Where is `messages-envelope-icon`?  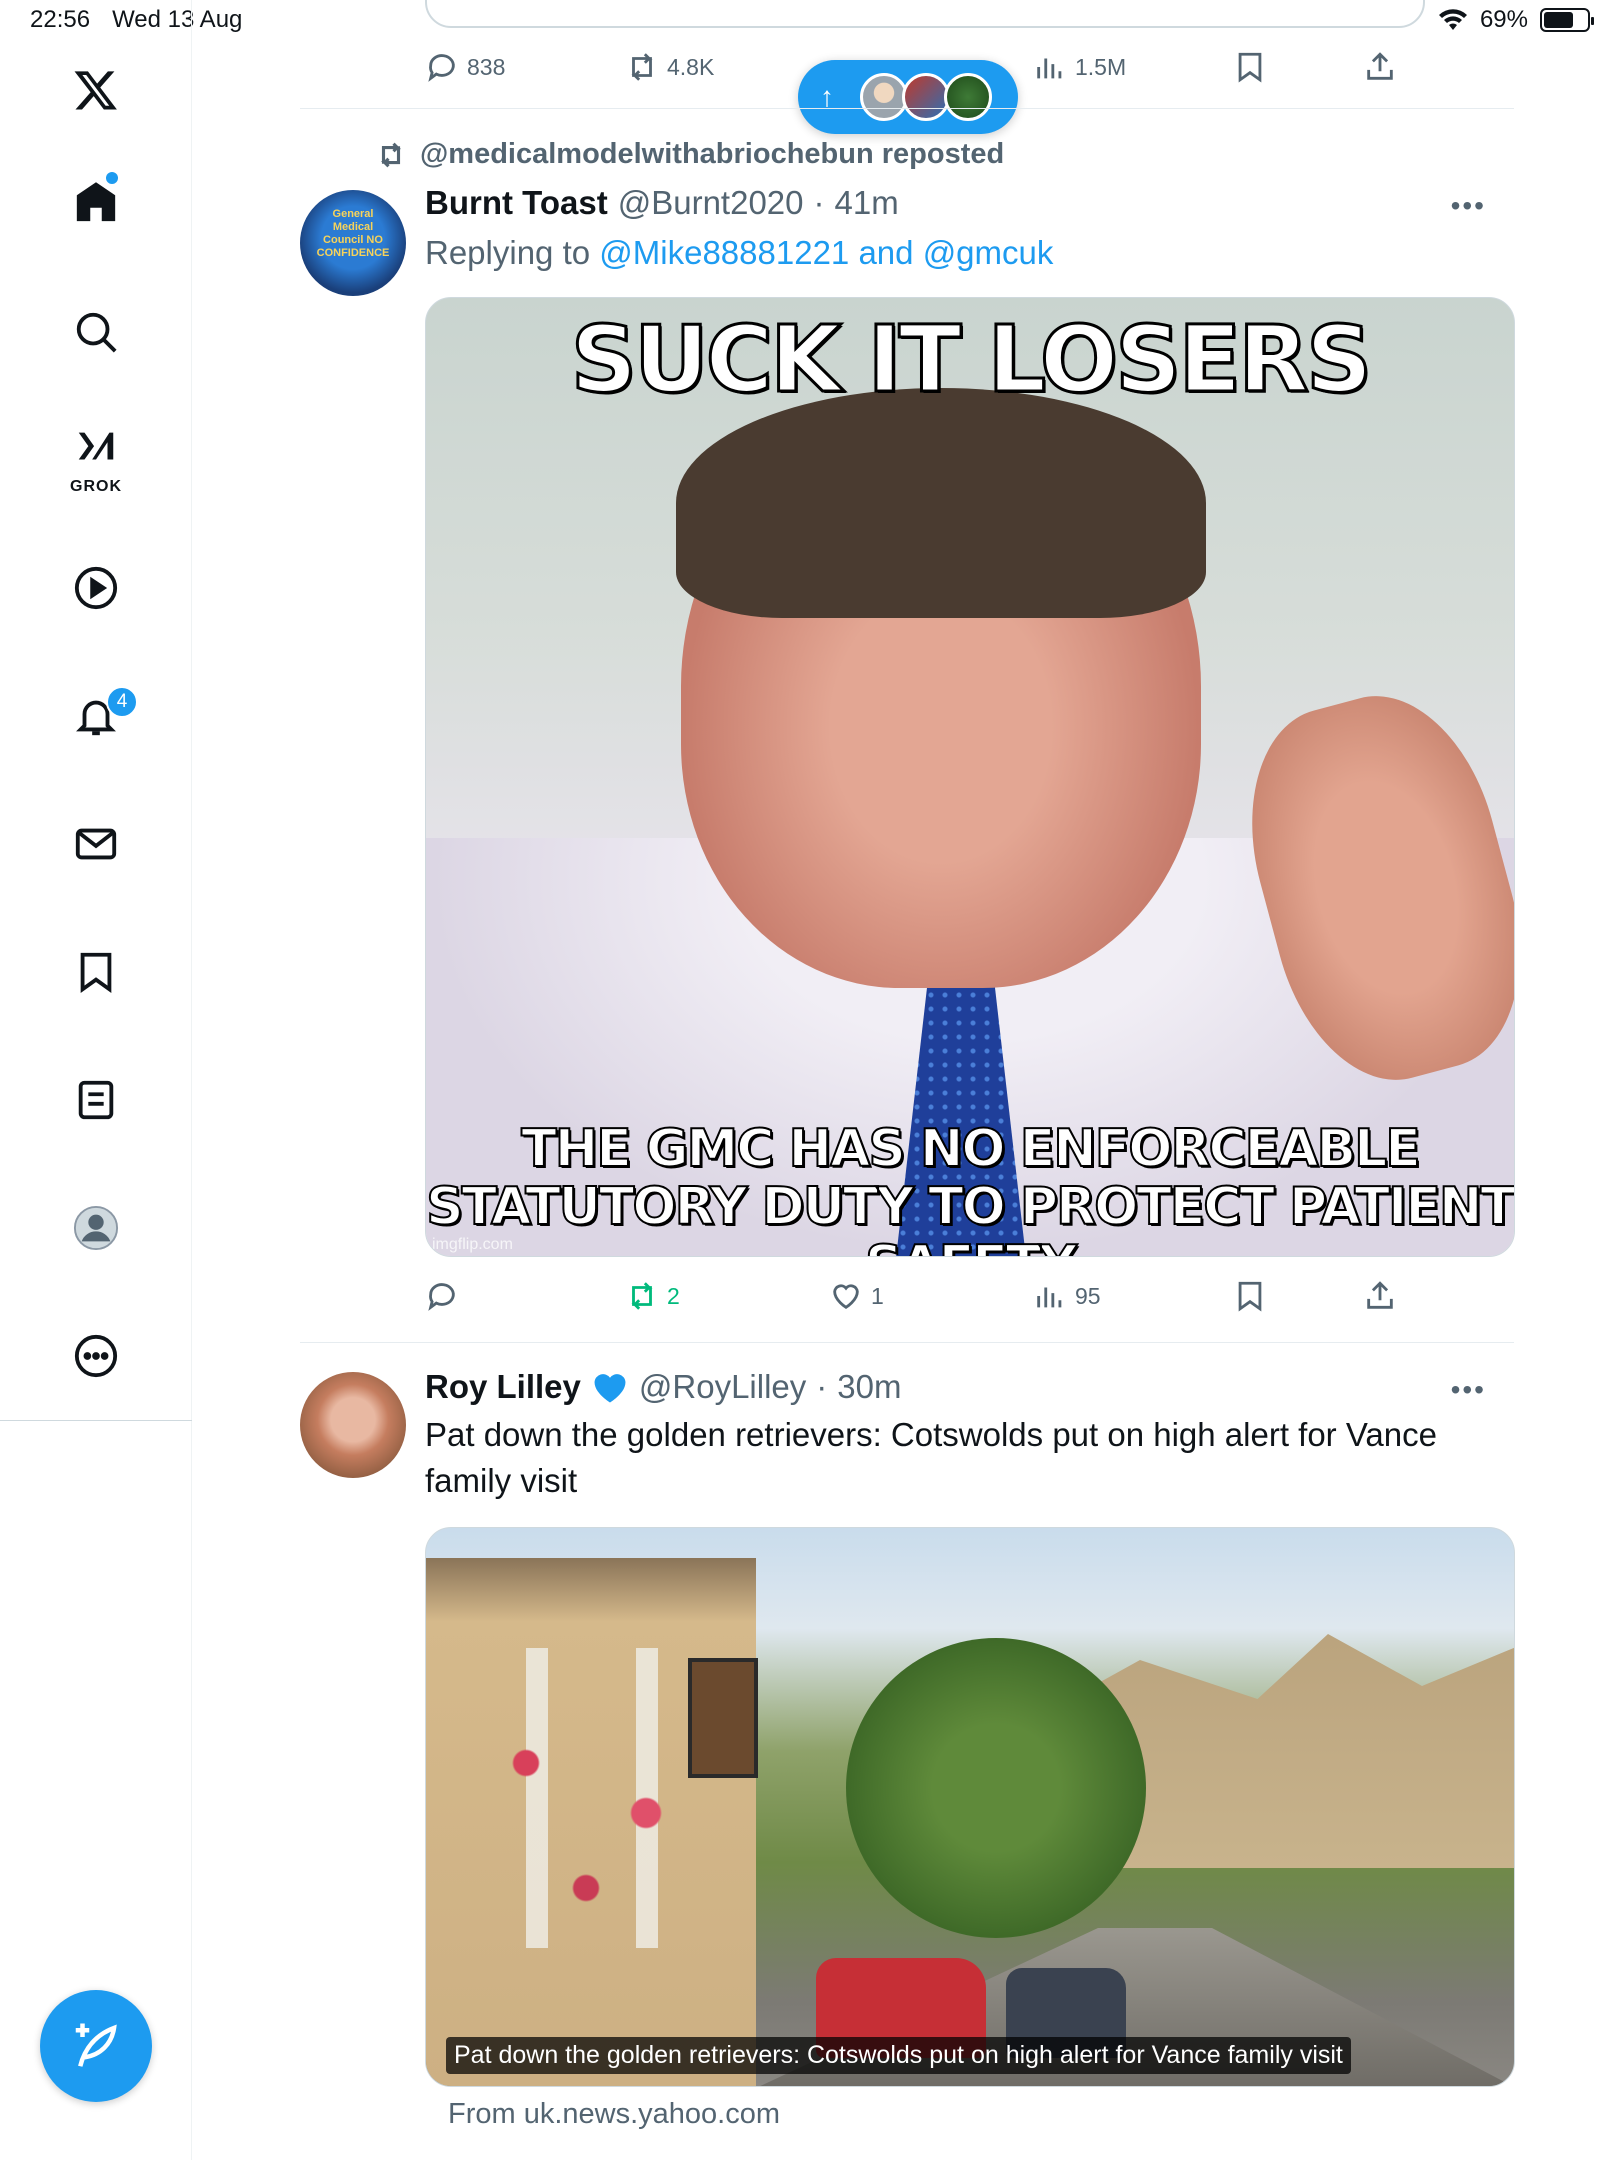
messages-envelope-icon is located at coordinates (96, 844).